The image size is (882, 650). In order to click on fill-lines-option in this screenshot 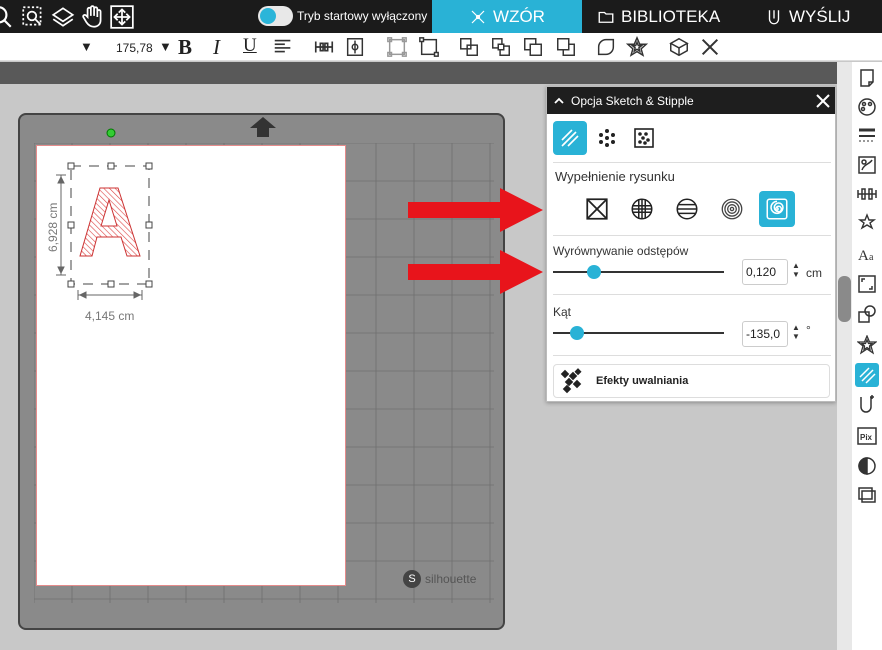, I will do `click(687, 209)`.